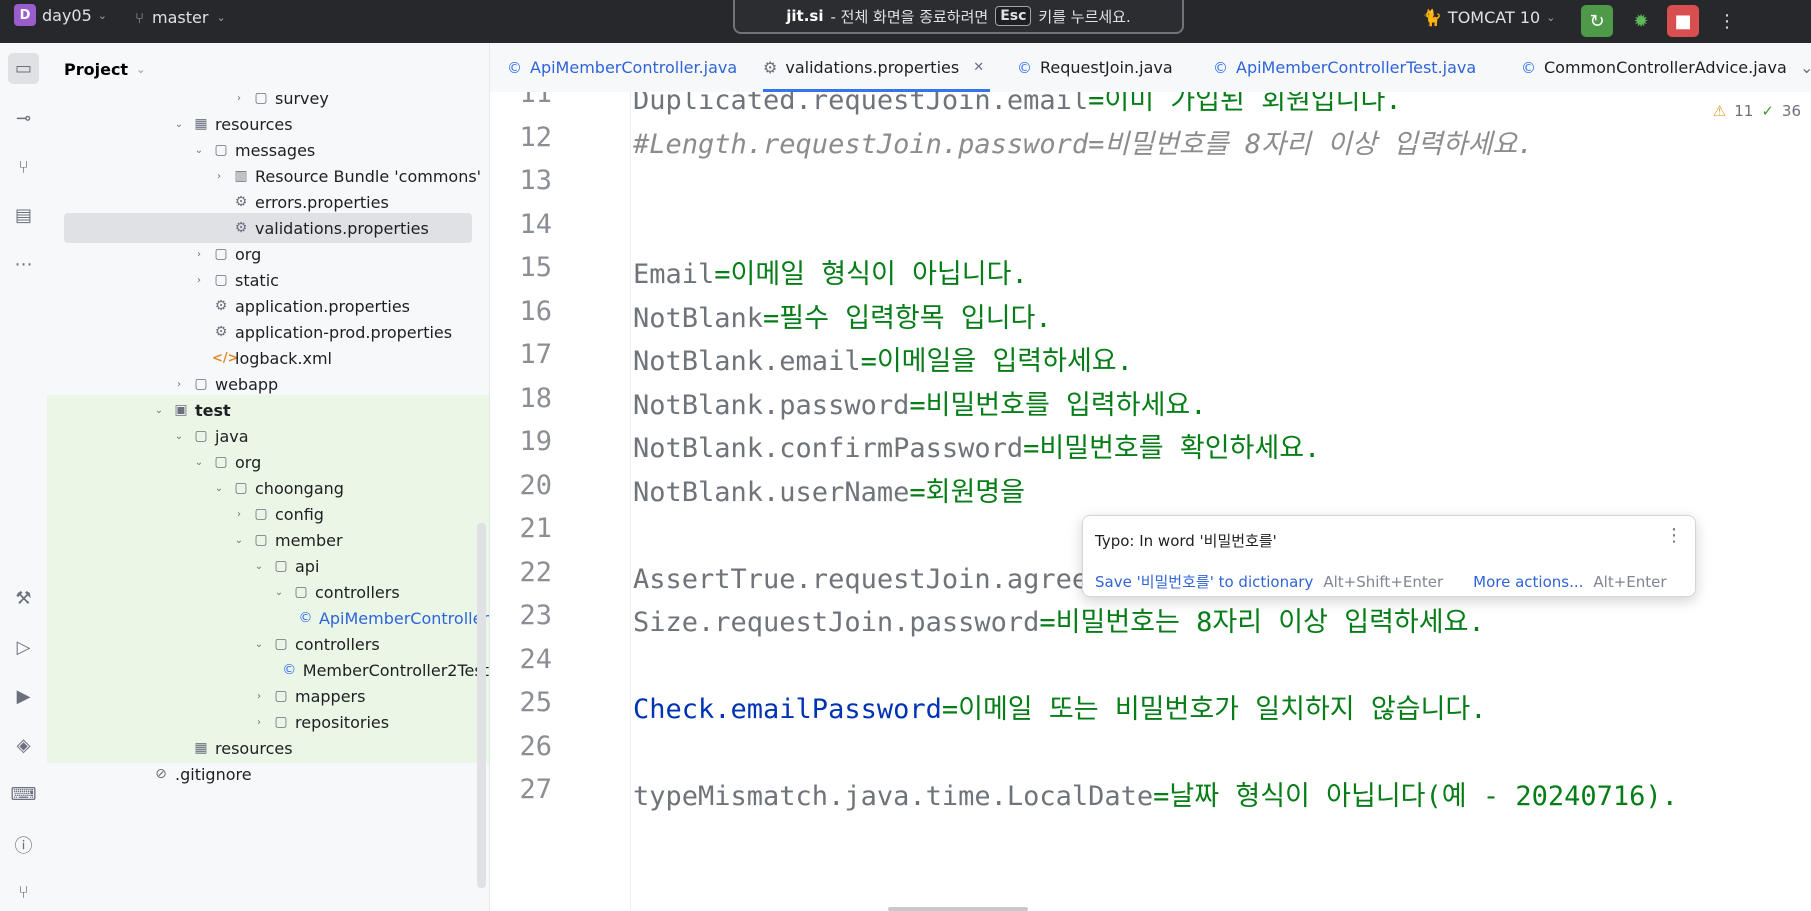  I want to click on code-line: NotBlank.confirmPassword=비밀번호를 확인하세요., so click(976, 445).